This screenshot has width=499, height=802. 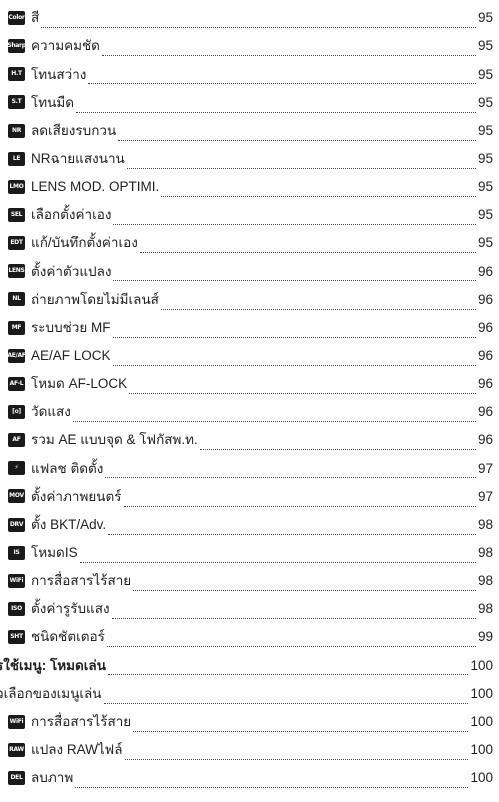 I want to click on entry-label: แก้/บันทึกตั้งค่าเอง, so click(x=84, y=243).